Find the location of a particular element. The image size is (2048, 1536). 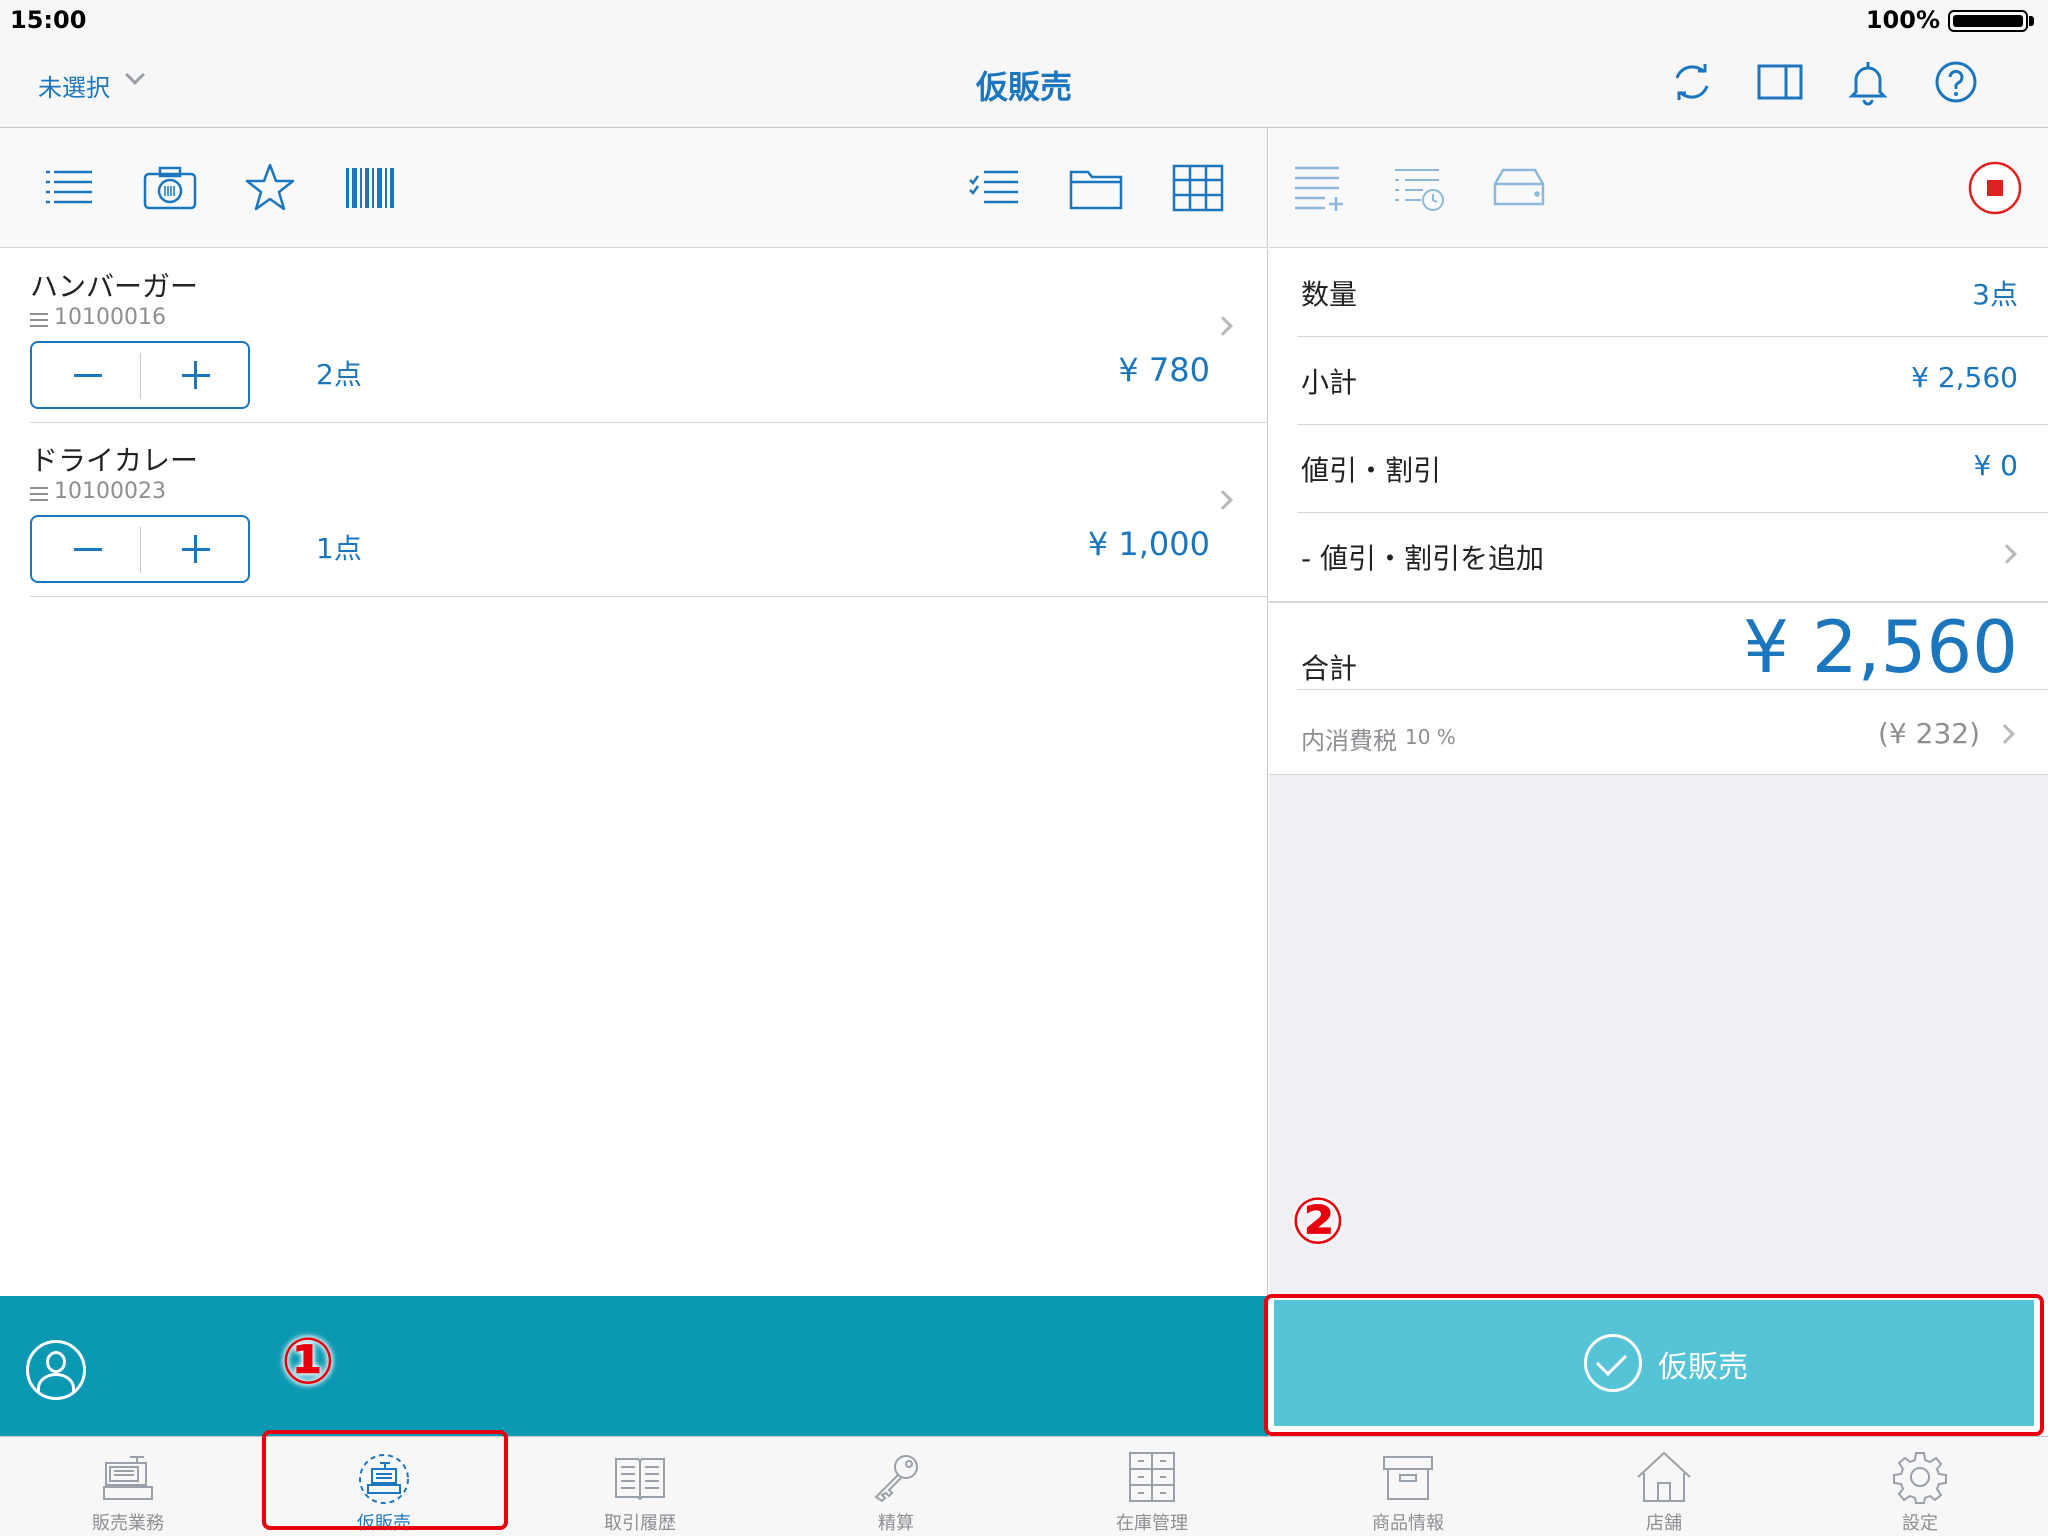

annotation-box-button is located at coordinates (1654, 1365).